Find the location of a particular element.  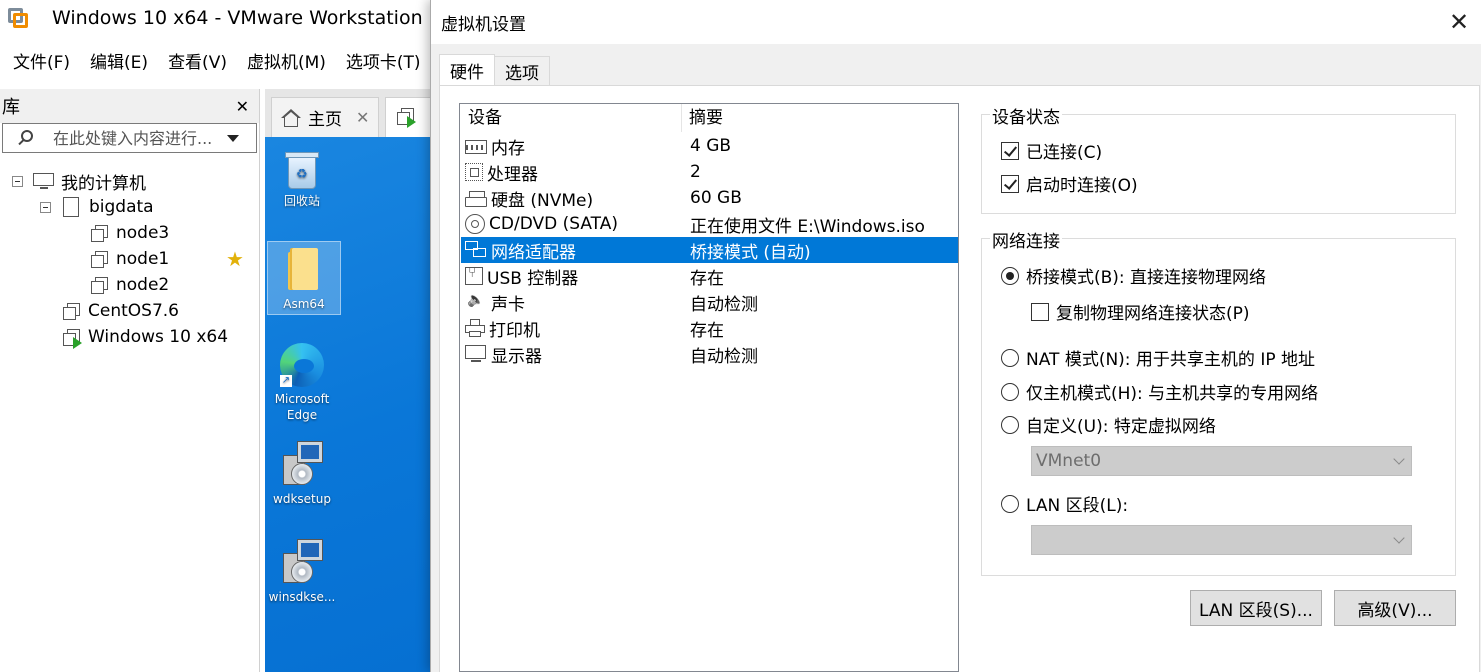

nat-radio-row: NAT 模式(N): 用于共享主机的 IP 地址 is located at coordinates (1158, 357).